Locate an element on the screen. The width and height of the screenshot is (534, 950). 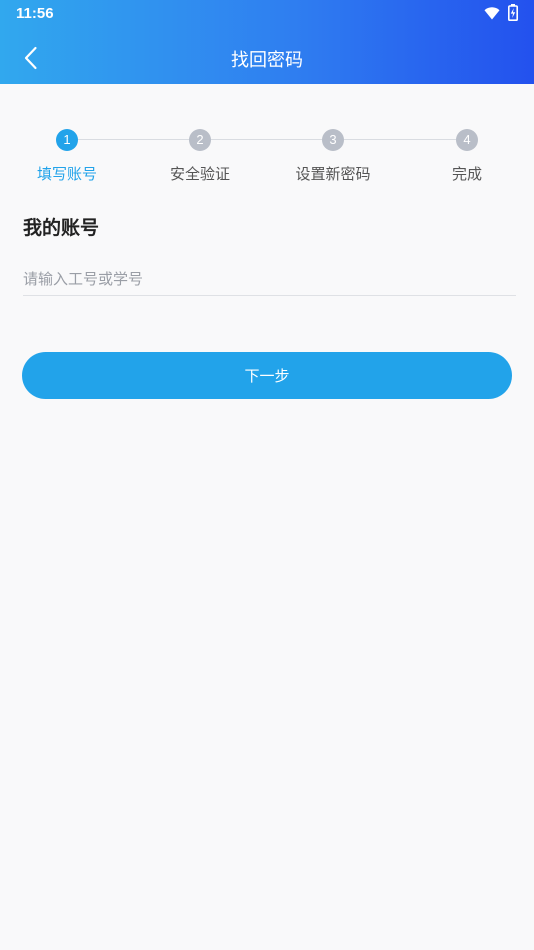
step-number: 2 is located at coordinates (200, 140).